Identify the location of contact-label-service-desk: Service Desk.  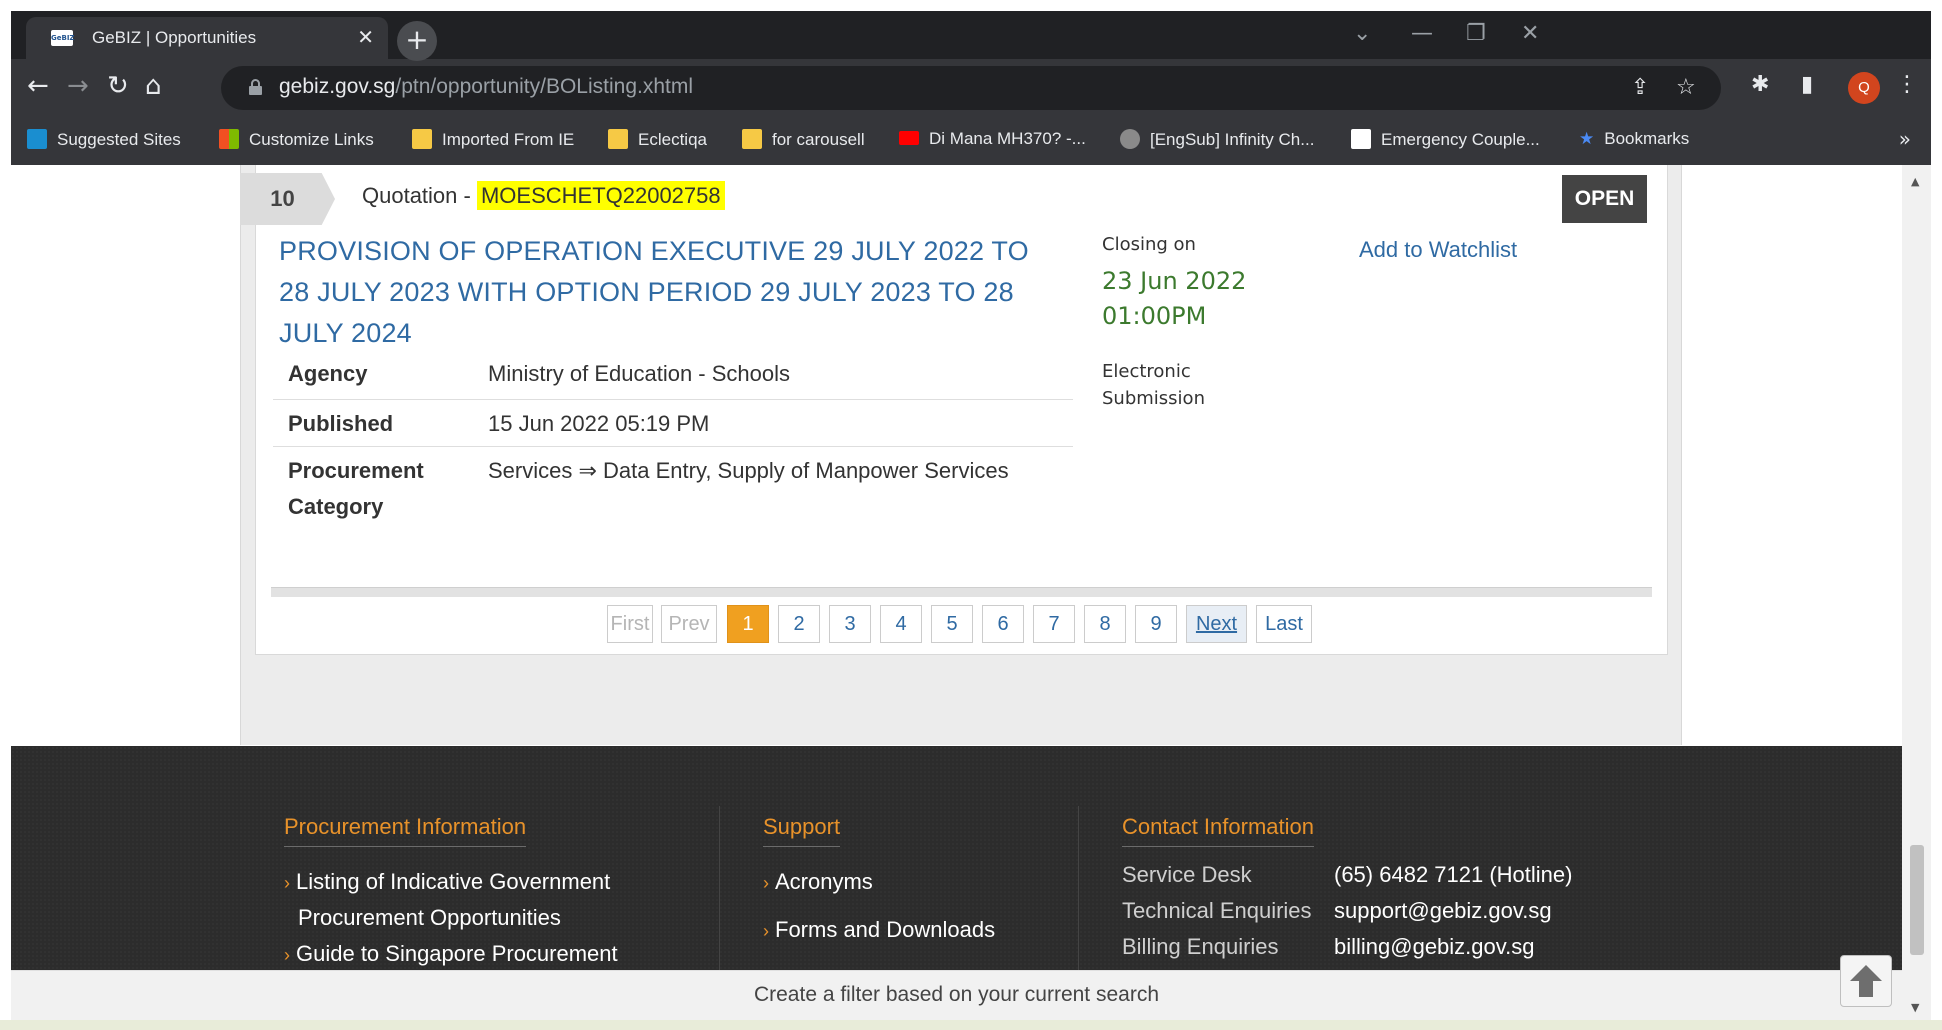
(1187, 874).